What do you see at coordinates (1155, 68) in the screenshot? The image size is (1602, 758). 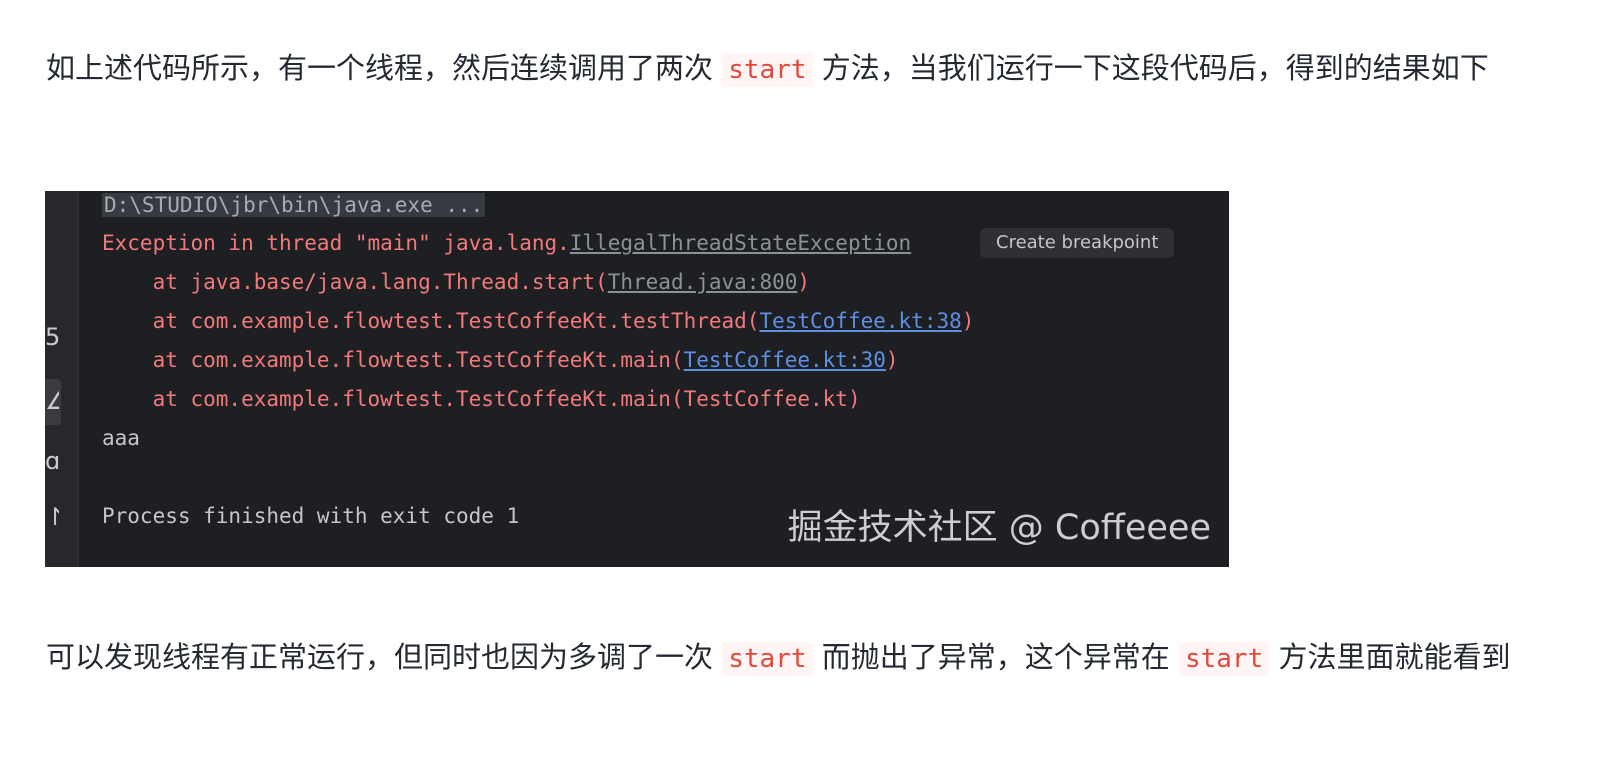 I see `paragraph-text: 方法，当我们运行一下这段代码后，得到的结果如下` at bounding box center [1155, 68].